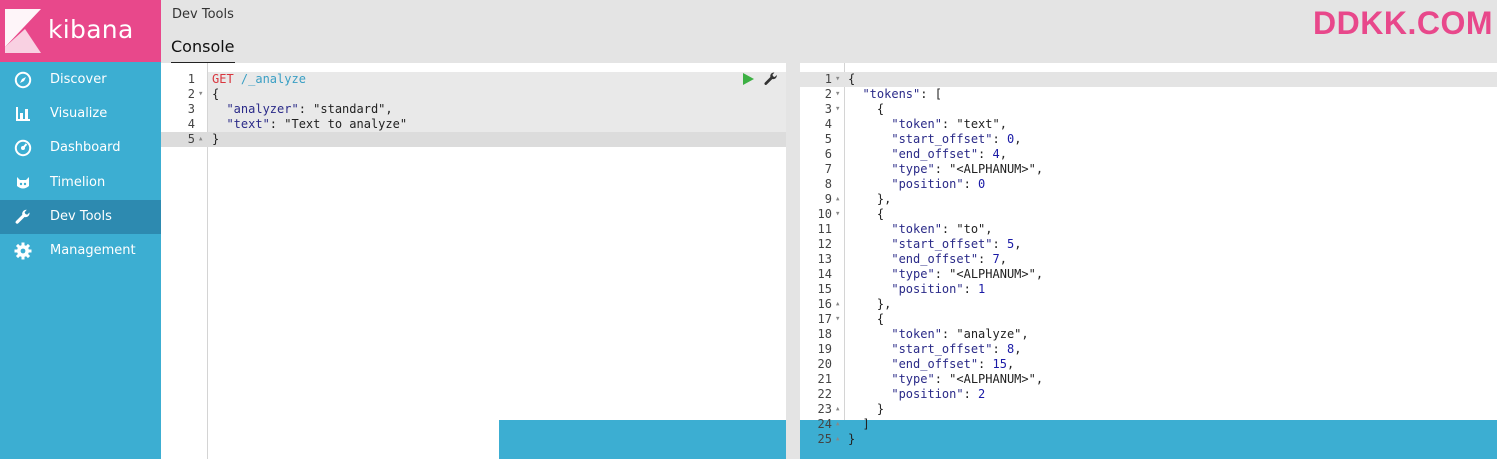 Image resolution: width=1497 pixels, height=459 pixels. What do you see at coordinates (80, 114) in the screenshot?
I see `sidebar-item-visualize: Visualize` at bounding box center [80, 114].